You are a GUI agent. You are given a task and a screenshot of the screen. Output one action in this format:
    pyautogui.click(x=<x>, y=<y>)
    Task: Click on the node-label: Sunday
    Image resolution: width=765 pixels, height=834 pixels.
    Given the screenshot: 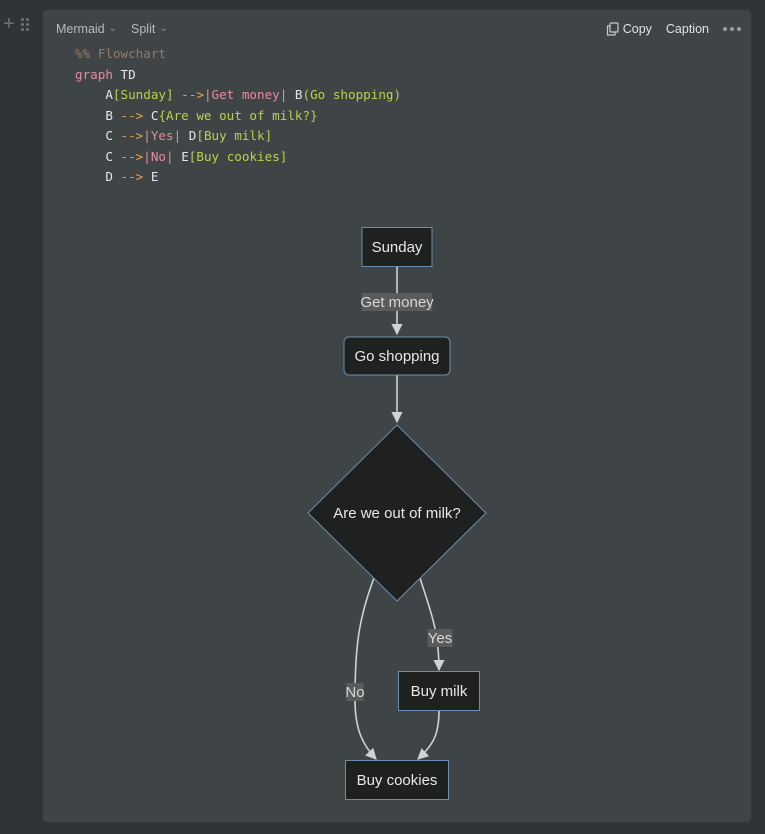 What is the action you would take?
    pyautogui.click(x=397, y=247)
    